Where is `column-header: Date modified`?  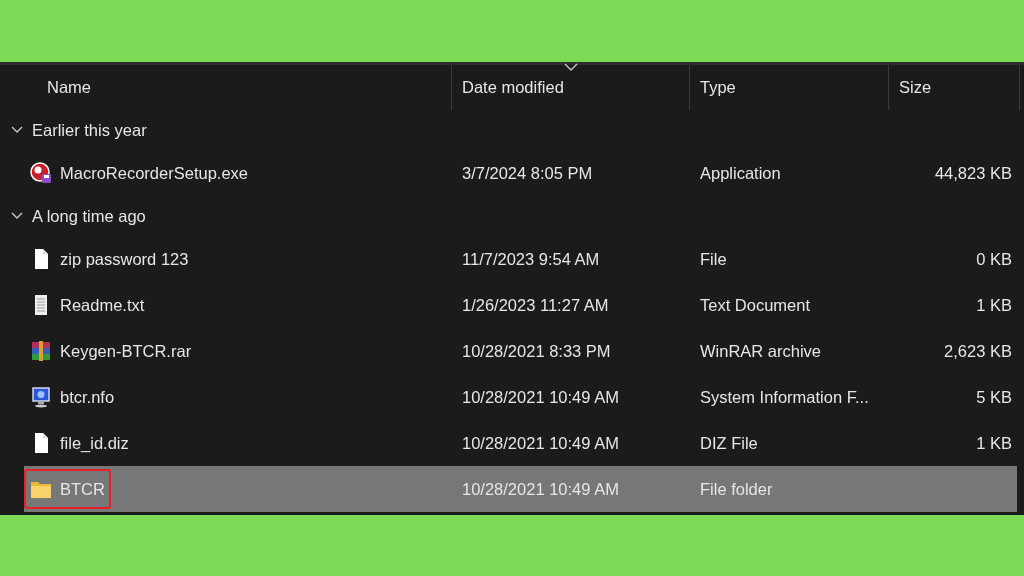
column-header: Date modified is located at coordinates (571, 87).